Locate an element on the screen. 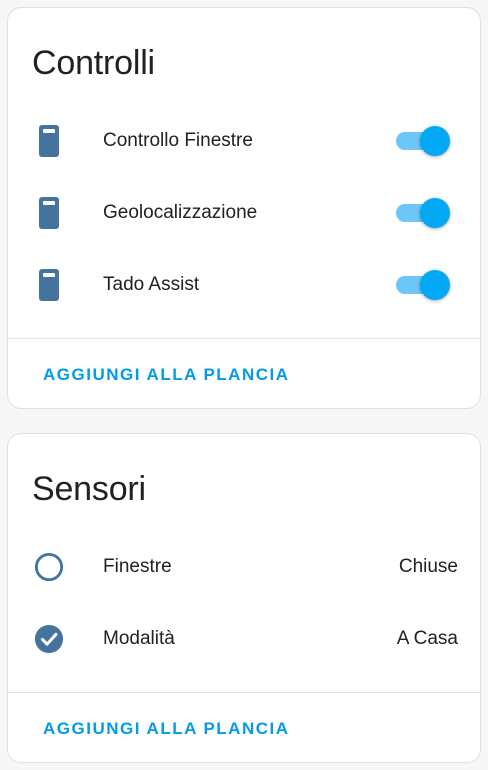  card-title: Controlli is located at coordinates (93, 63).